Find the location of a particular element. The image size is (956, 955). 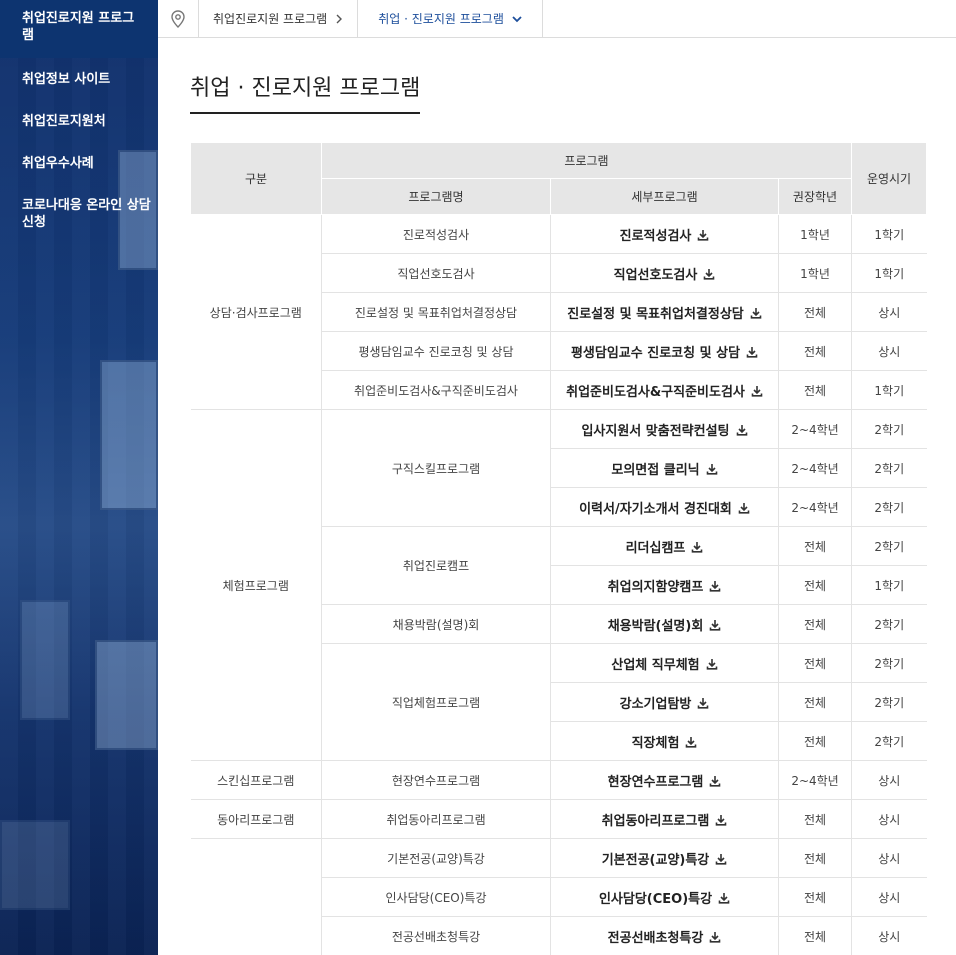

sidebar-item-online-counsel: 코로나대응 온라인 상담신청 is located at coordinates (87, 214).